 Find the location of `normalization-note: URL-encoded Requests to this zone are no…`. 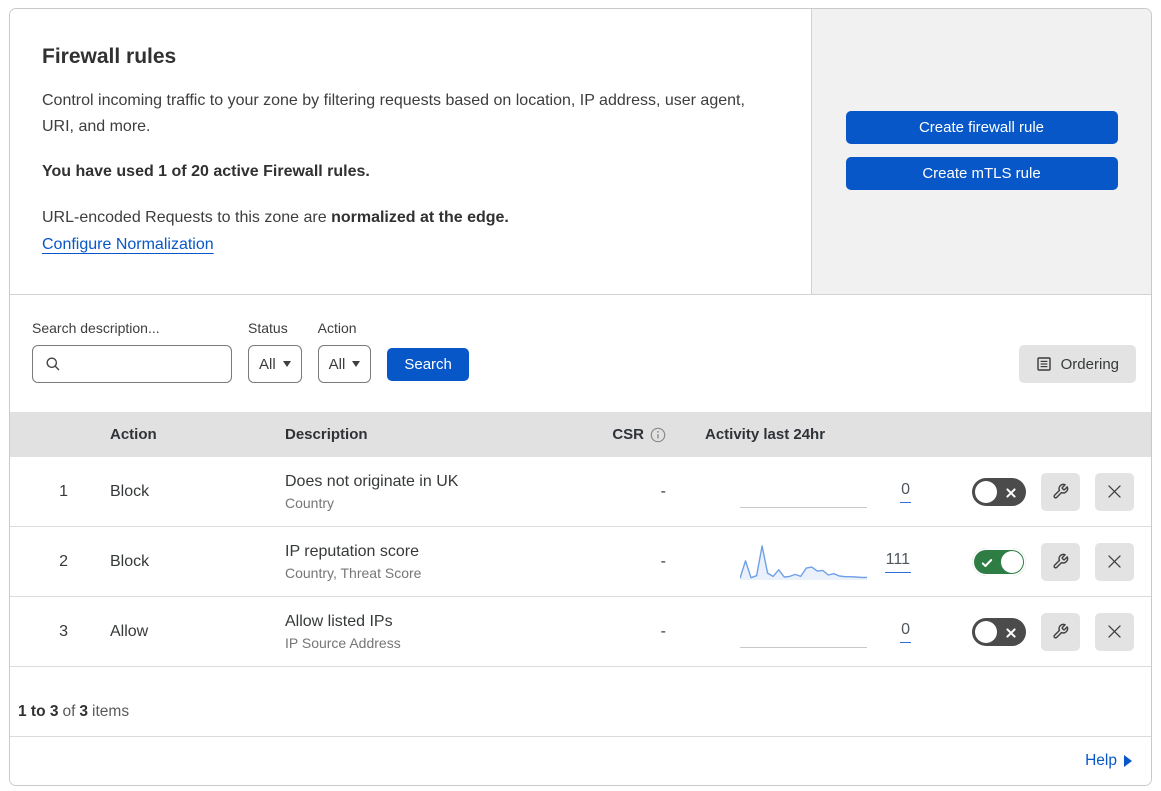

normalization-note: URL-encoded Requests to this zone are no… is located at coordinates (406, 218).